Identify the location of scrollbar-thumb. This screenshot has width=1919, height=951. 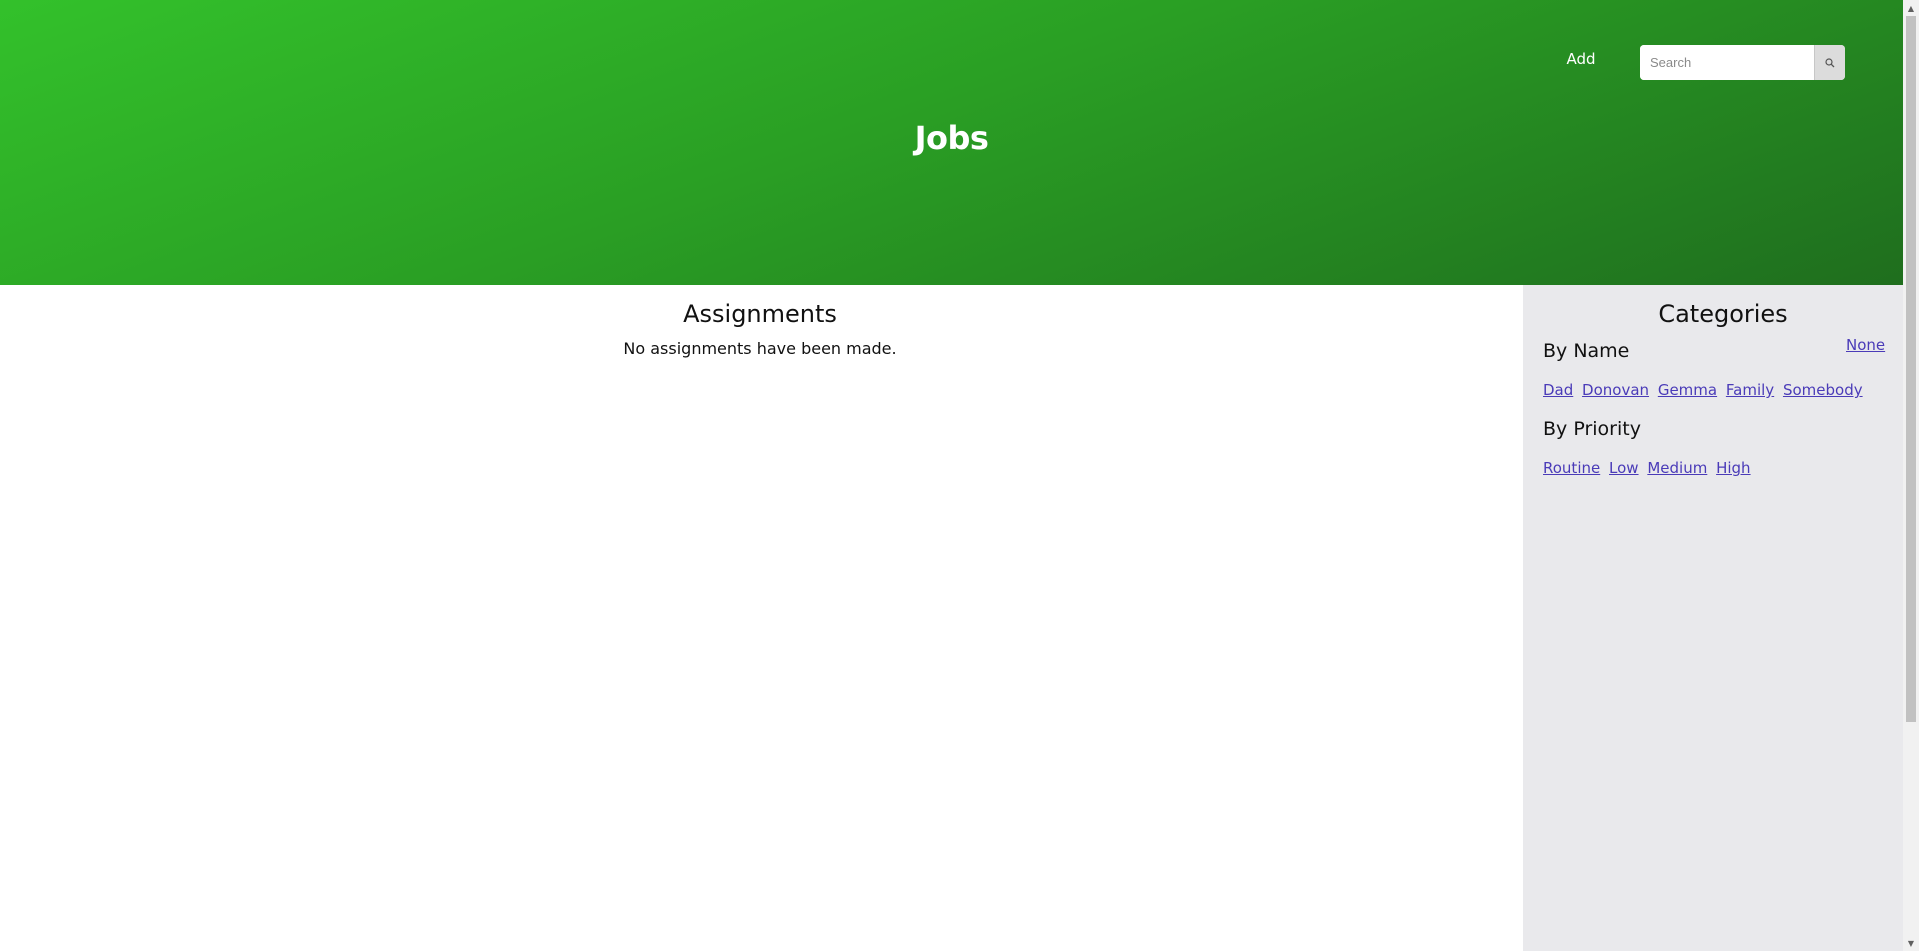
(1911, 369).